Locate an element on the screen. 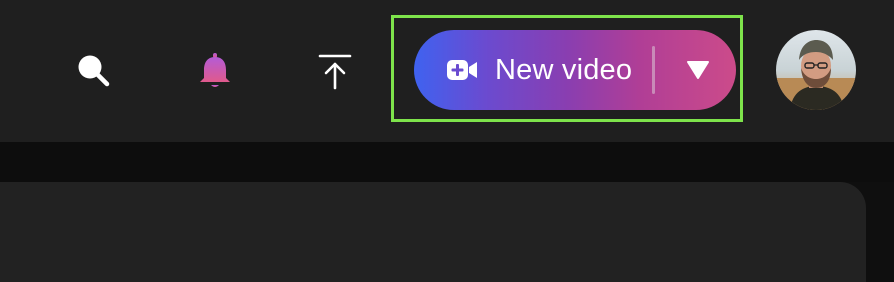 This screenshot has width=894, height=282. avatar-image is located at coordinates (816, 70).